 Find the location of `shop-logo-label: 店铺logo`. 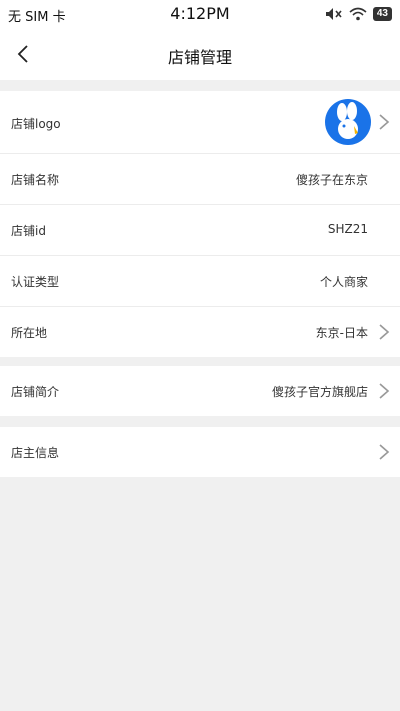

shop-logo-label: 店铺logo is located at coordinates (36, 124).